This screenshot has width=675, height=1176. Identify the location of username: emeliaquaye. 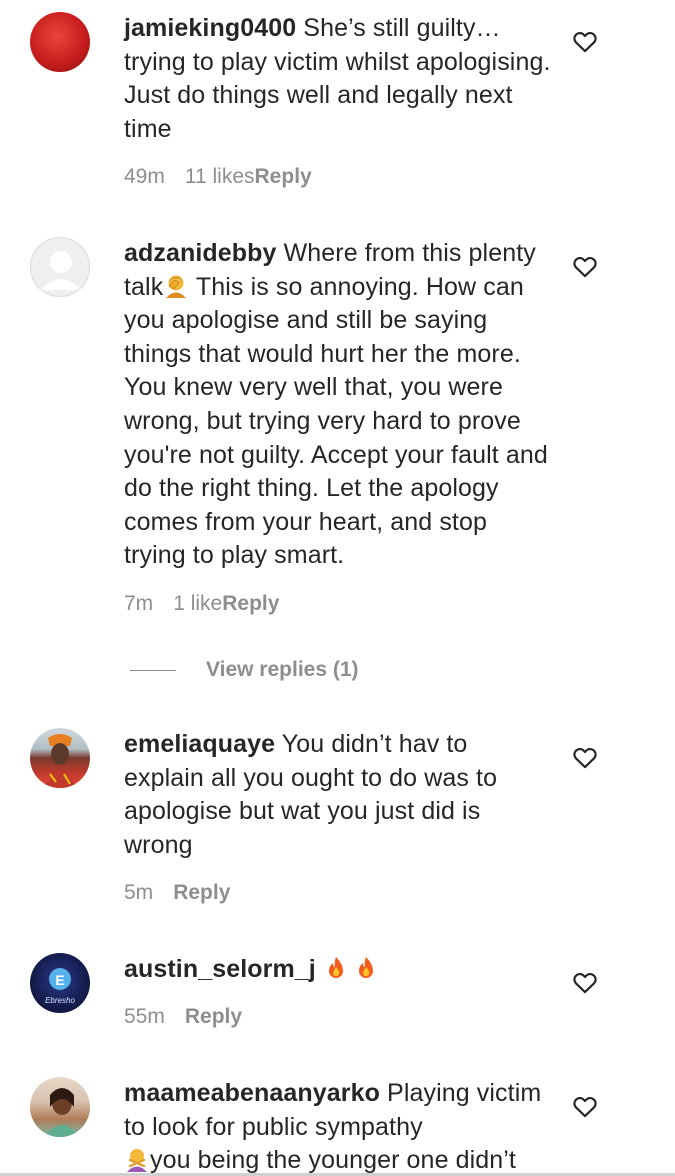
(199, 744).